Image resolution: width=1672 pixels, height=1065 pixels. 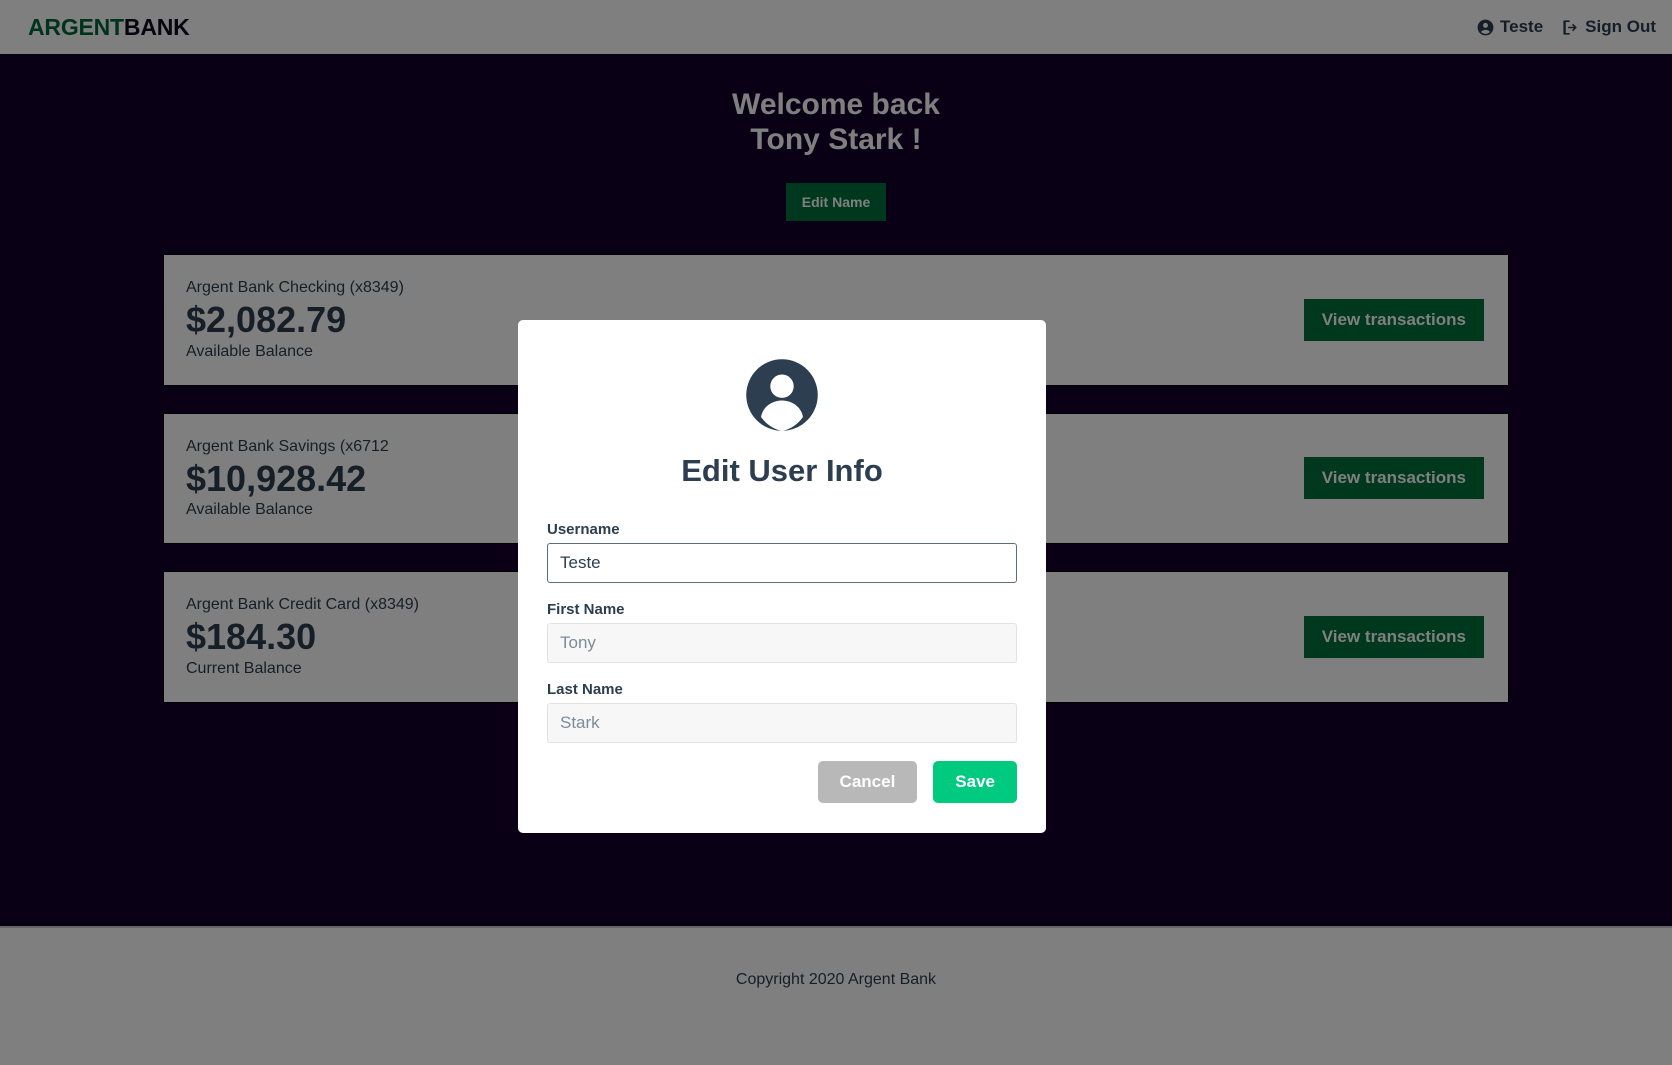 What do you see at coordinates (782, 723) in the screenshot?
I see `last-name-input` at bounding box center [782, 723].